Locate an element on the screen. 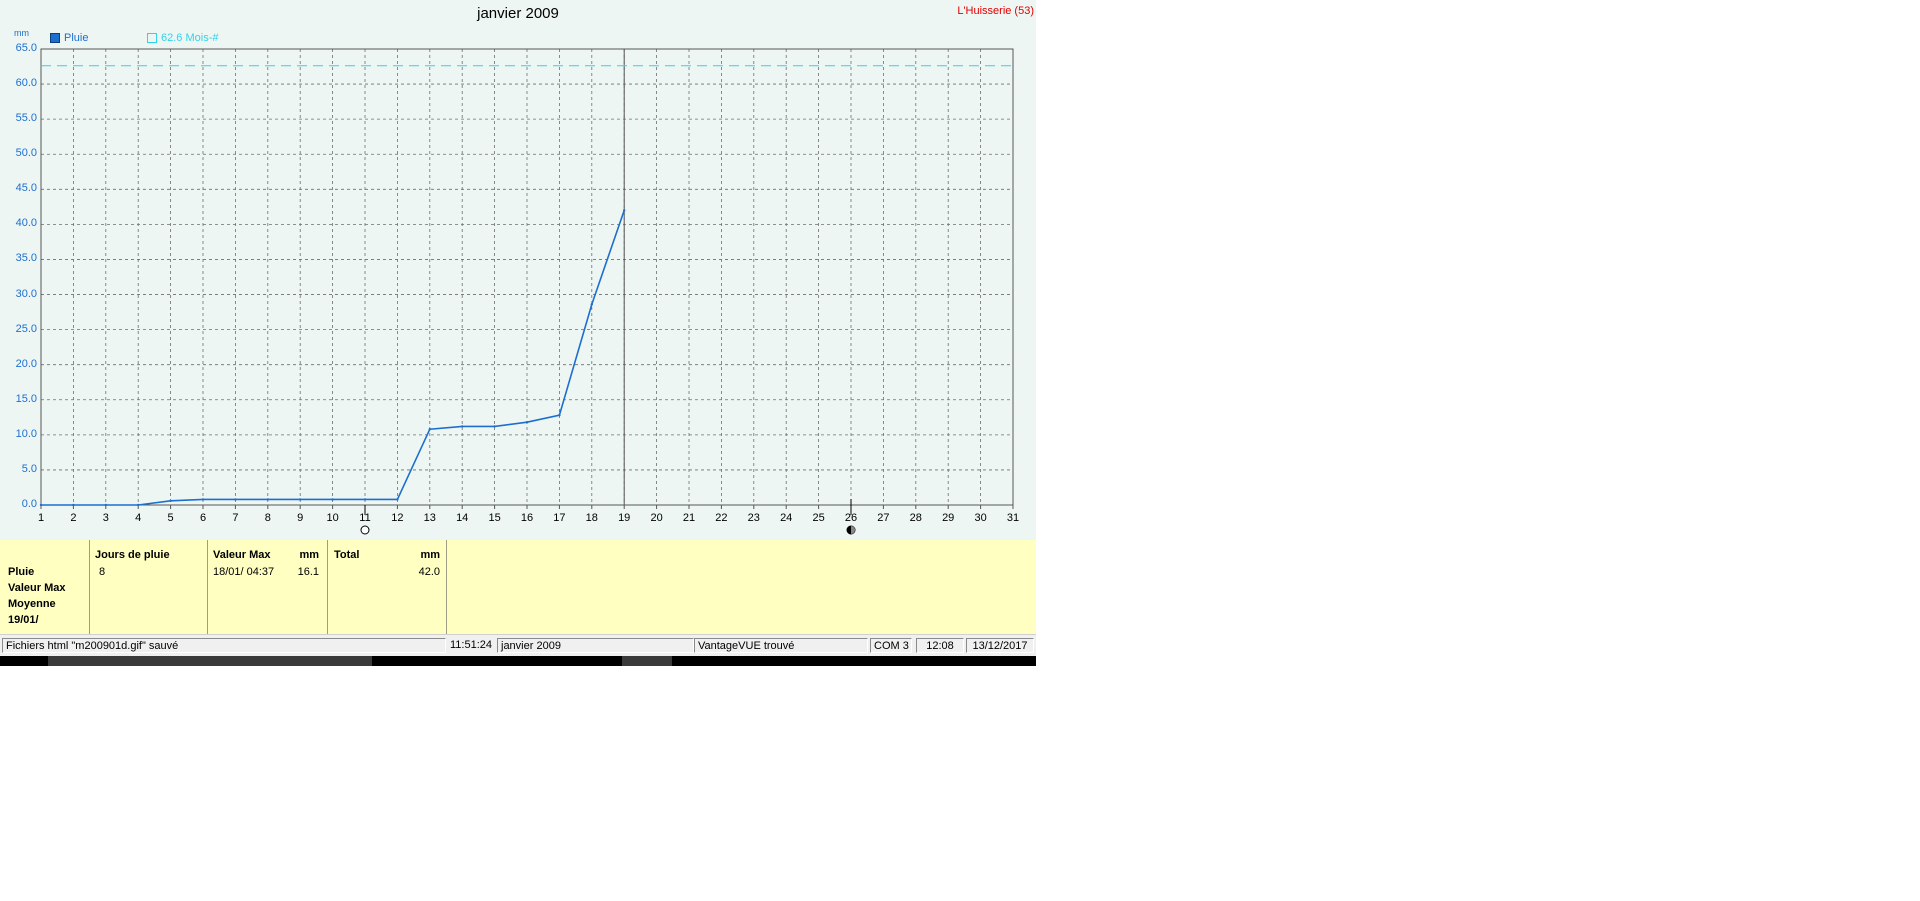  legend-reference: 62.6 Mois-# is located at coordinates (182, 38).